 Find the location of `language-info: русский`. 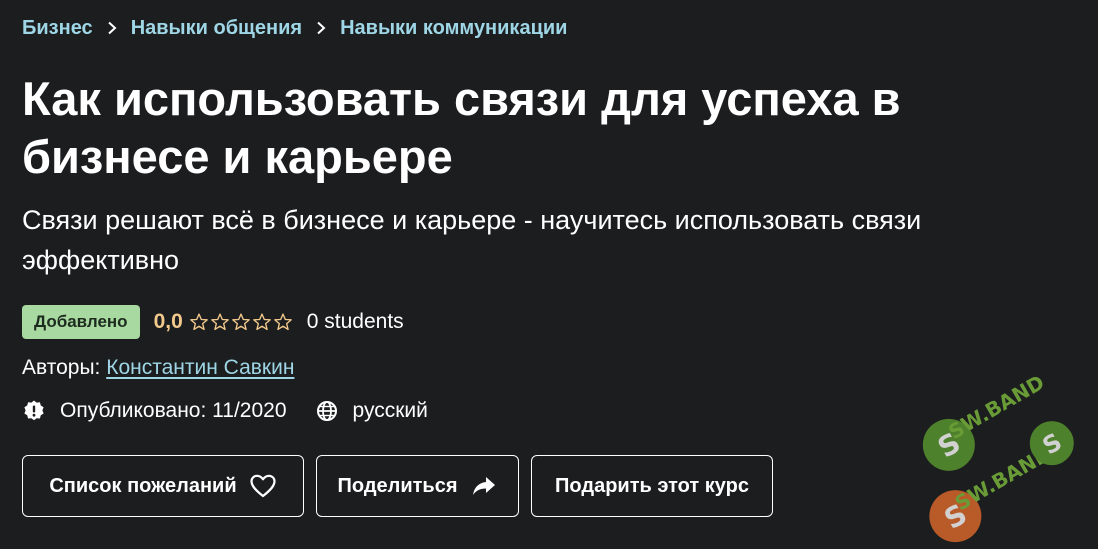

language-info: русский is located at coordinates (371, 411).